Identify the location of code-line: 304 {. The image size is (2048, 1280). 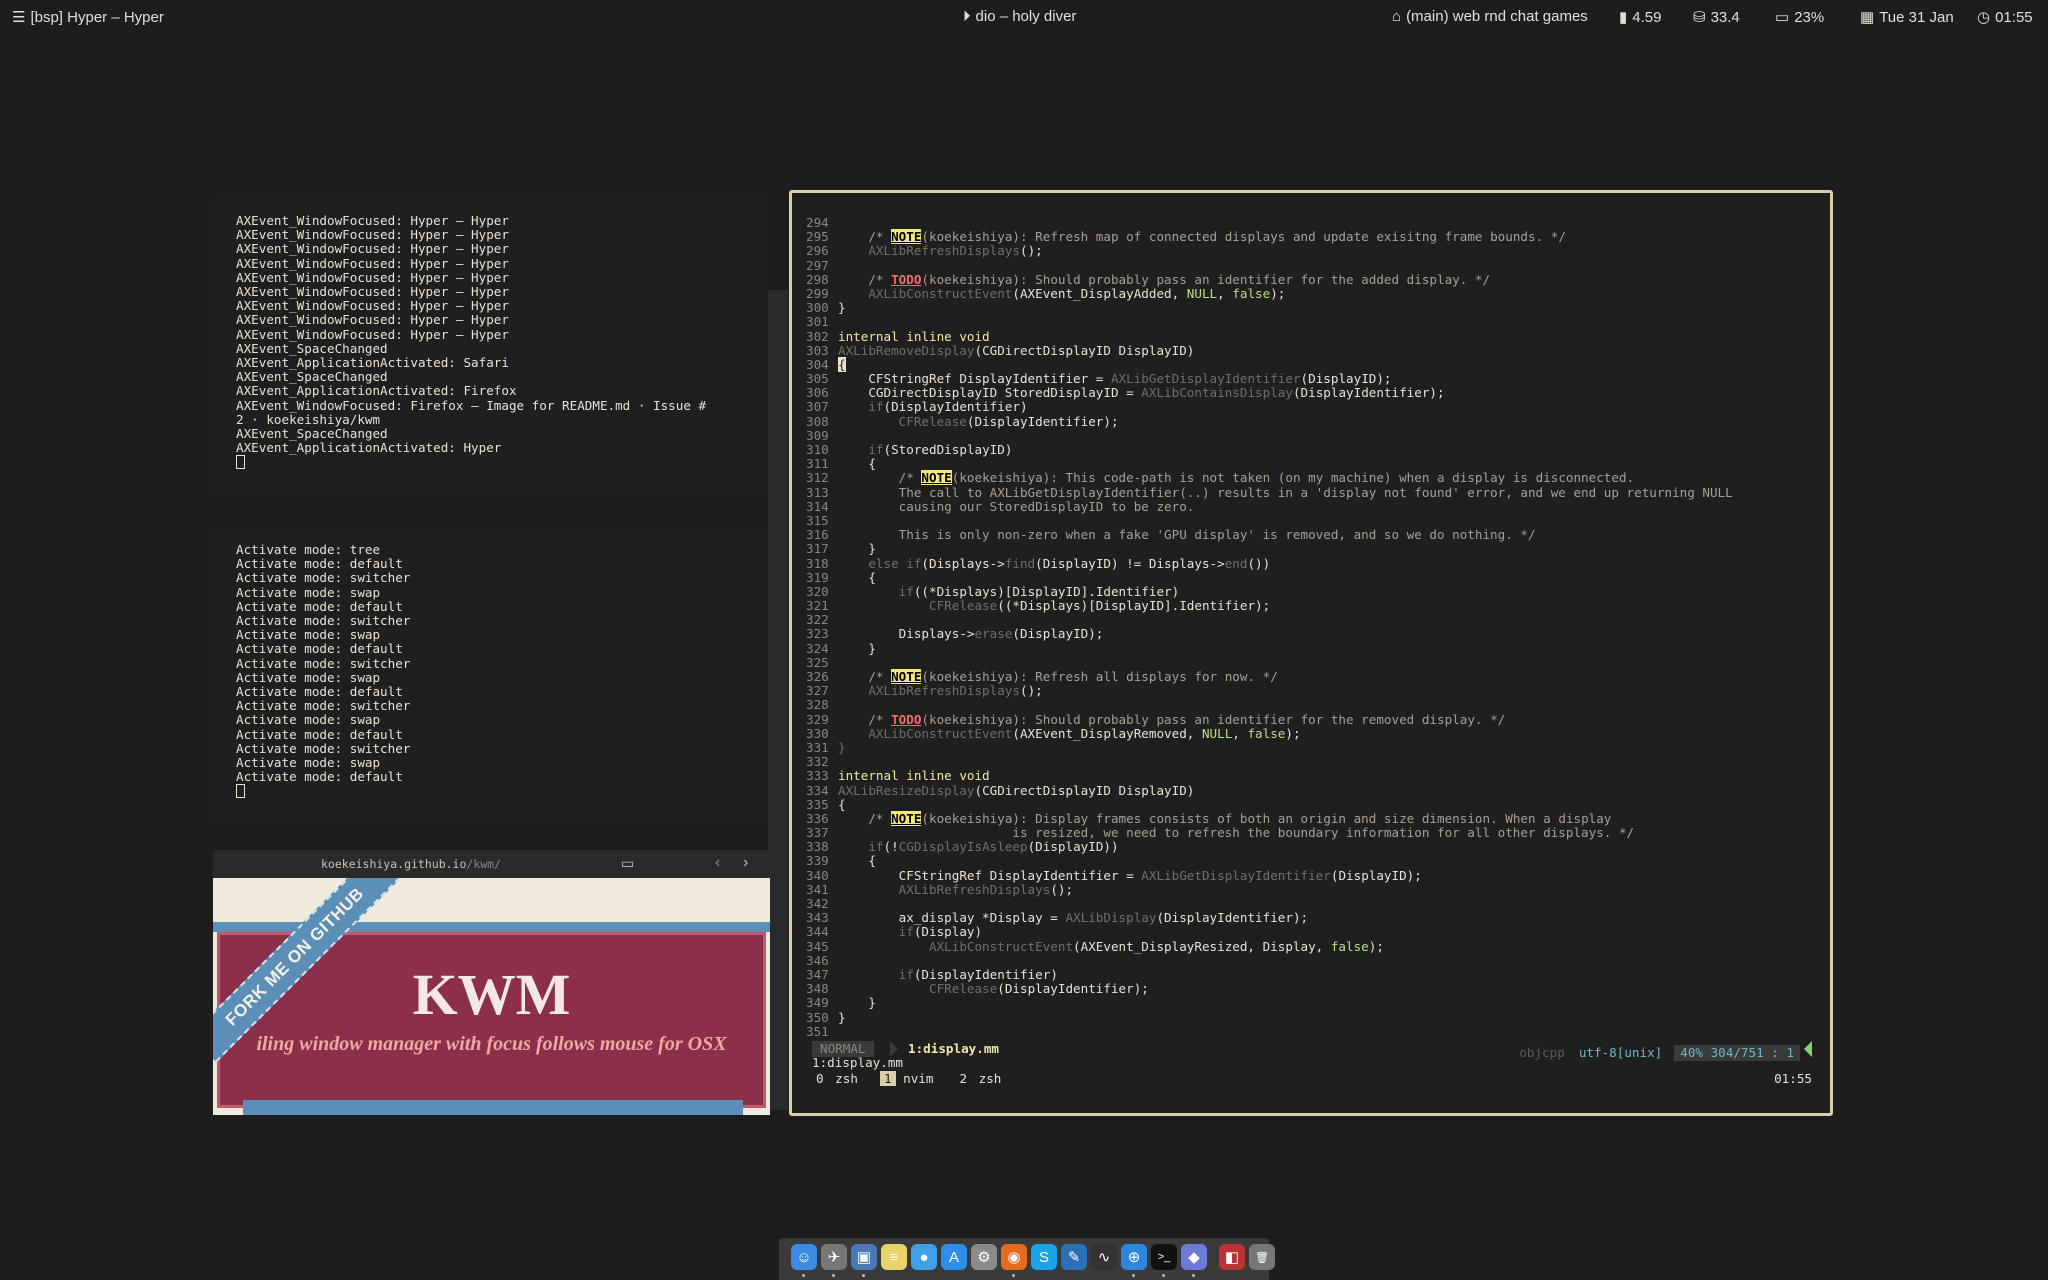
(1269, 364).